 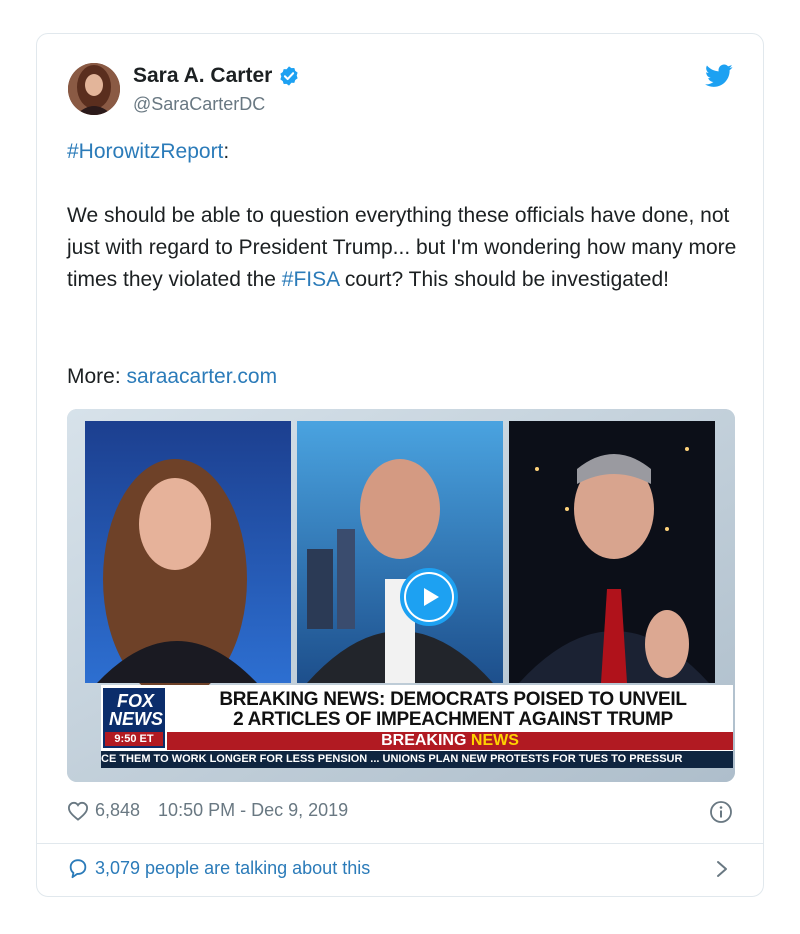 What do you see at coordinates (134, 739) in the screenshot?
I see `logo-clock: 9:50 ET` at bounding box center [134, 739].